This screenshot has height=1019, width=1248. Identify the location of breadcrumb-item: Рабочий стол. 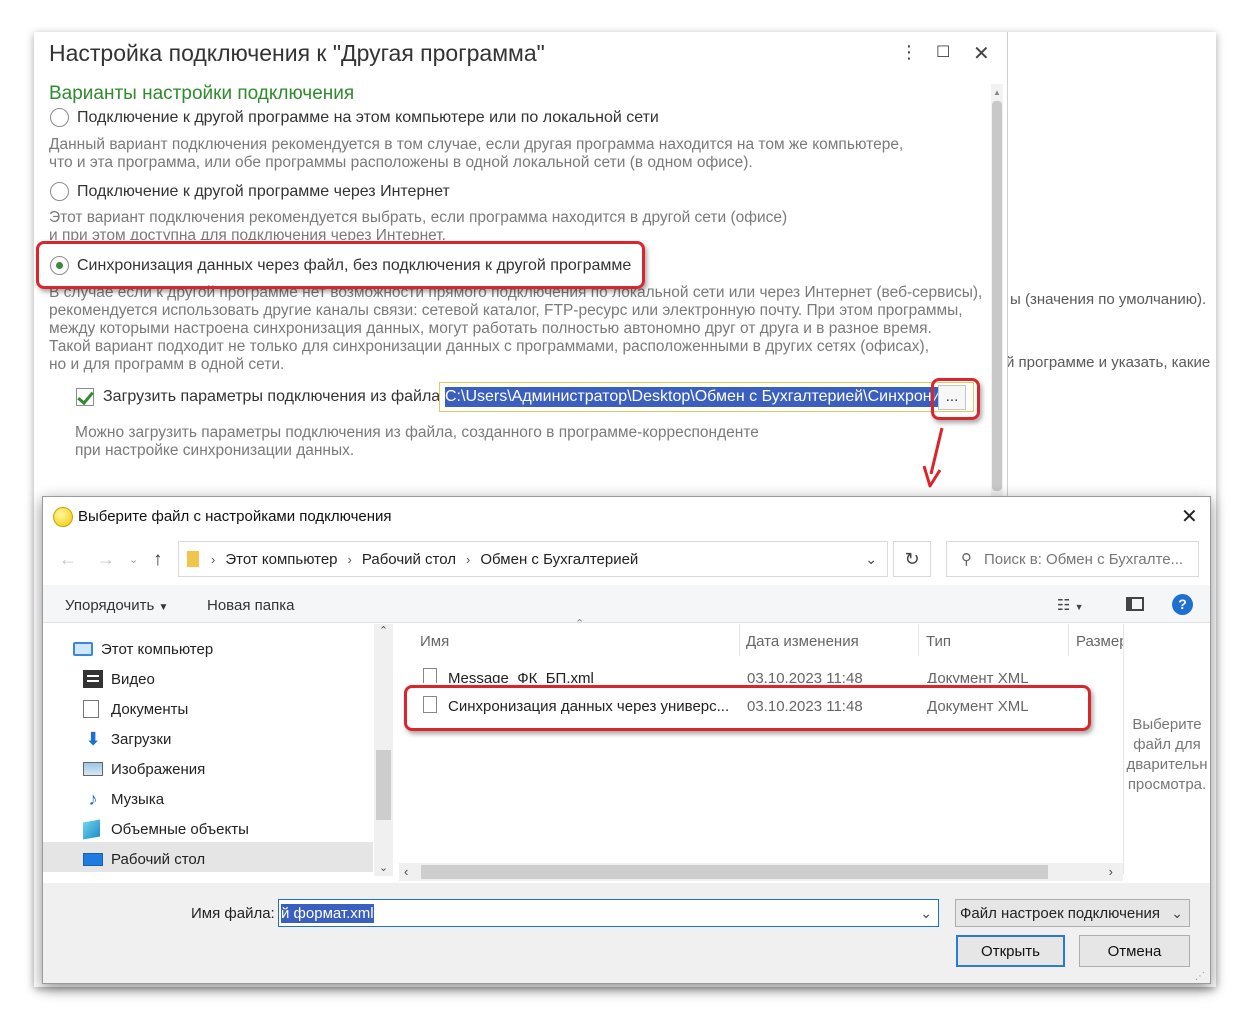
(409, 559).